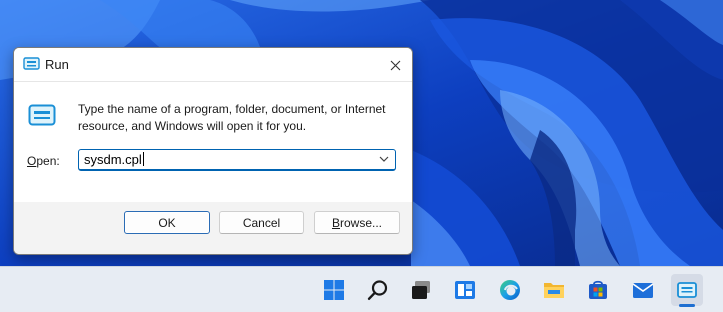  Describe the element at coordinates (643, 290) in the screenshot. I see `mail-icon` at that location.